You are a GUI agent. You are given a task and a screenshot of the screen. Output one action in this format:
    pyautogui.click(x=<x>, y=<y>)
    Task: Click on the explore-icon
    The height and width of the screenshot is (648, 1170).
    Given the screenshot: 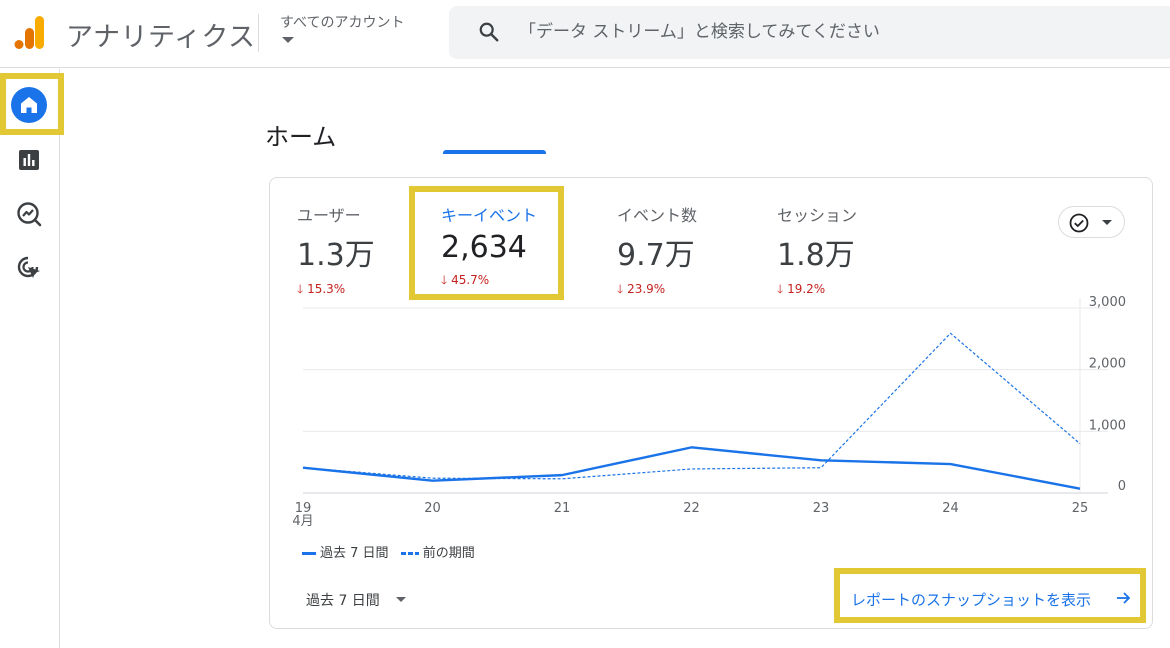 What is the action you would take?
    pyautogui.click(x=29, y=214)
    